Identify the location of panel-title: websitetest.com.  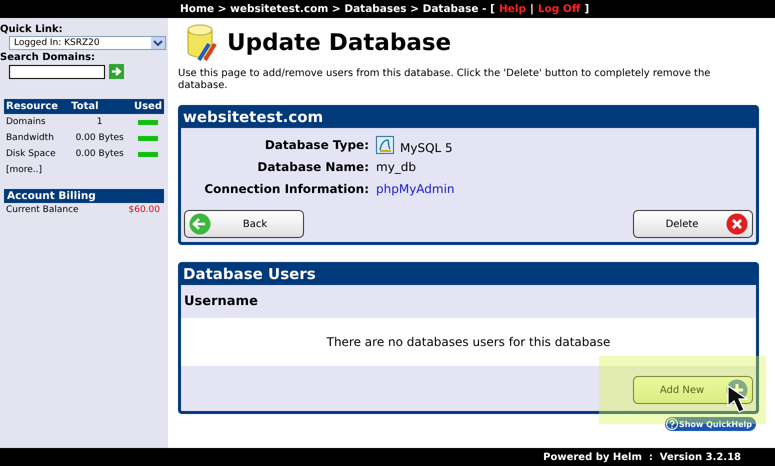
(468, 116).